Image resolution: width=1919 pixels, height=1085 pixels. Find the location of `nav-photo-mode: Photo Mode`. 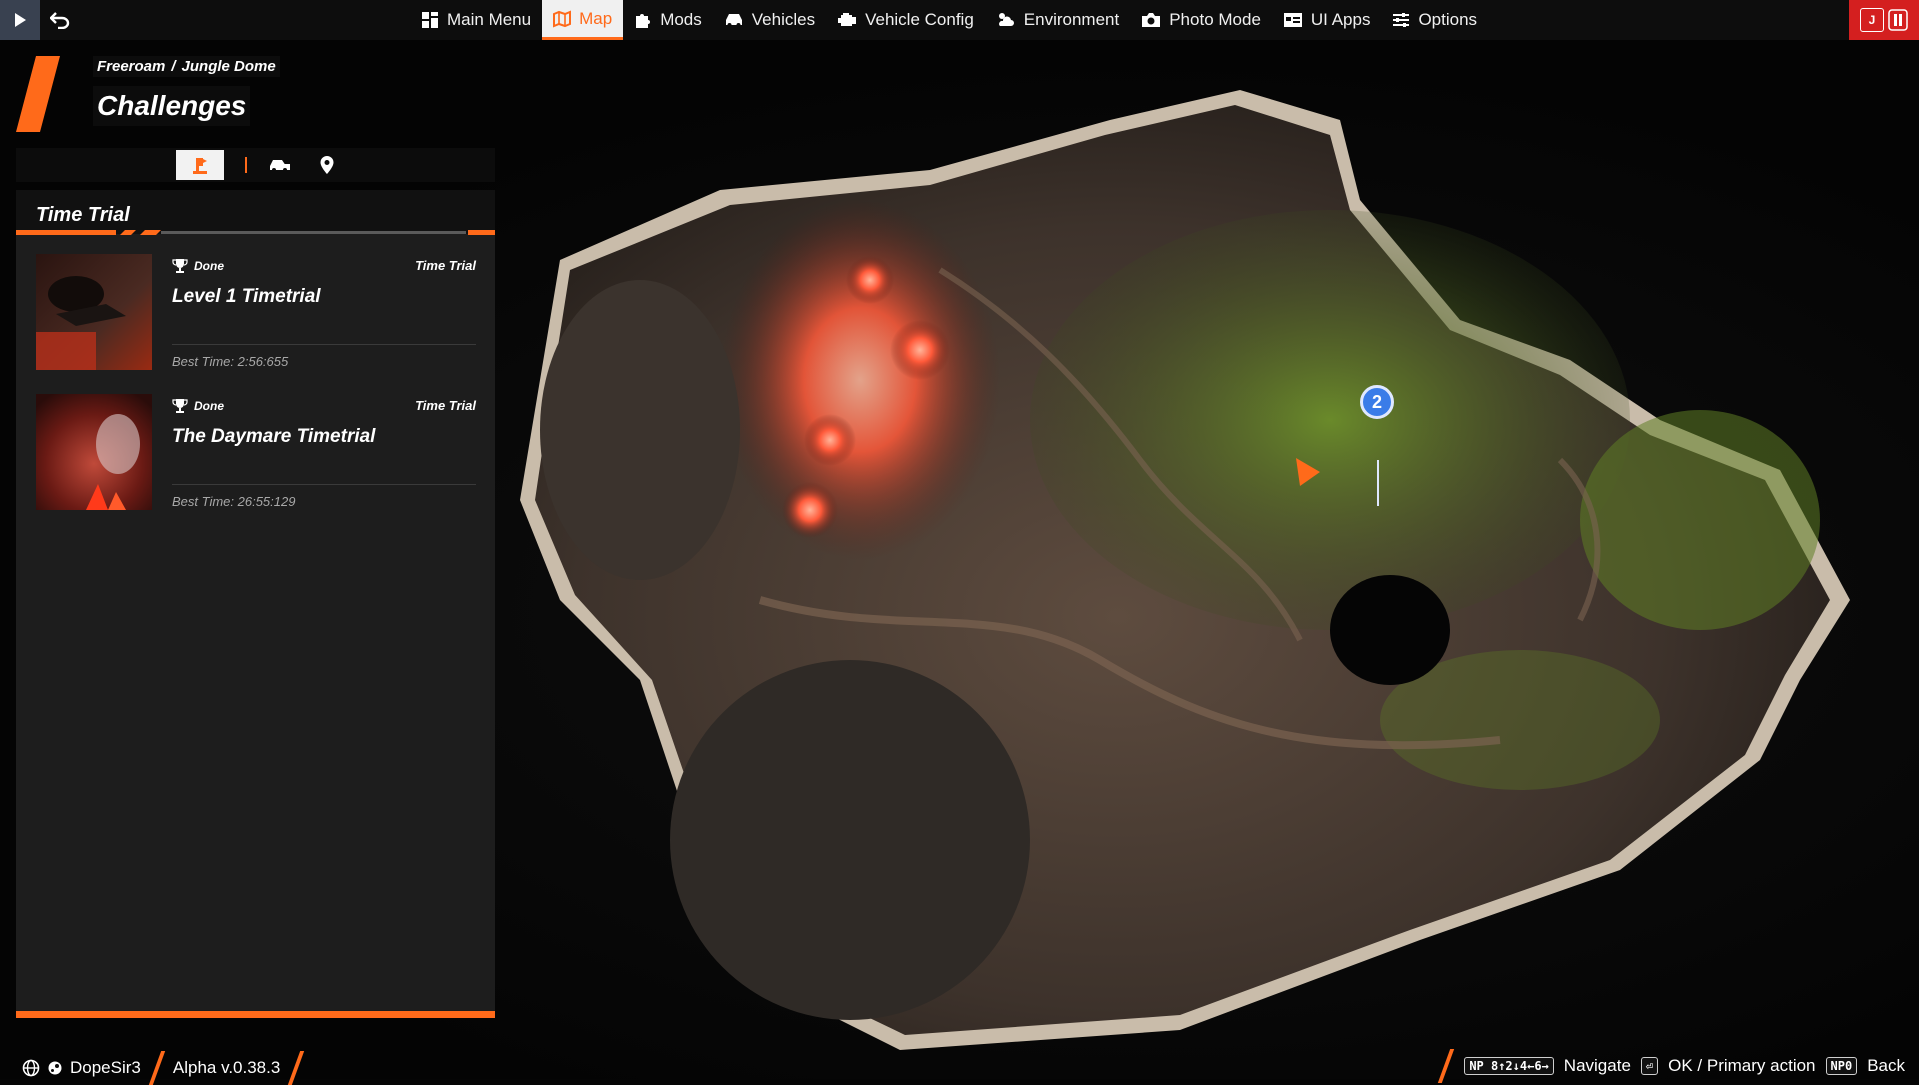

nav-photo-mode: Photo Mode is located at coordinates (1201, 20).